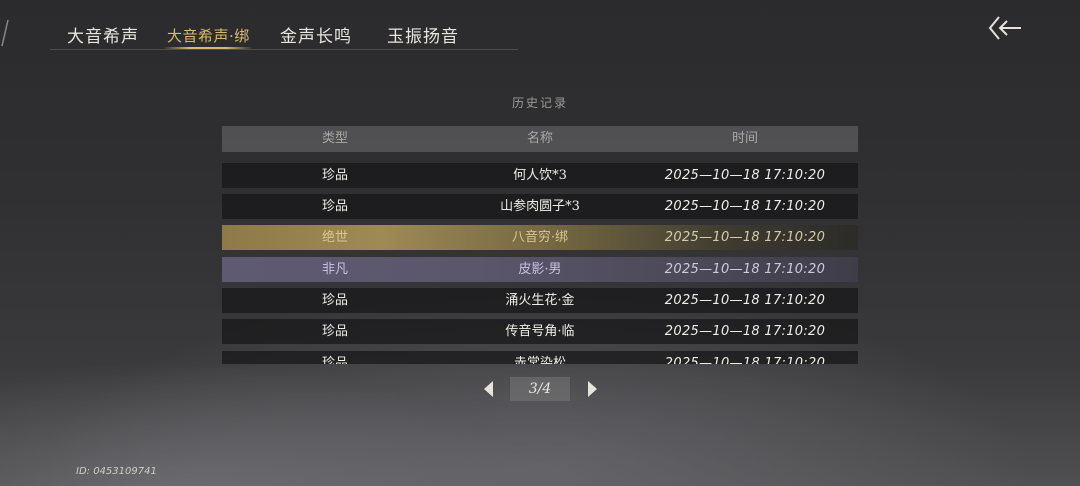  I want to click on cell-name: 赤棠染松, so click(539, 360).